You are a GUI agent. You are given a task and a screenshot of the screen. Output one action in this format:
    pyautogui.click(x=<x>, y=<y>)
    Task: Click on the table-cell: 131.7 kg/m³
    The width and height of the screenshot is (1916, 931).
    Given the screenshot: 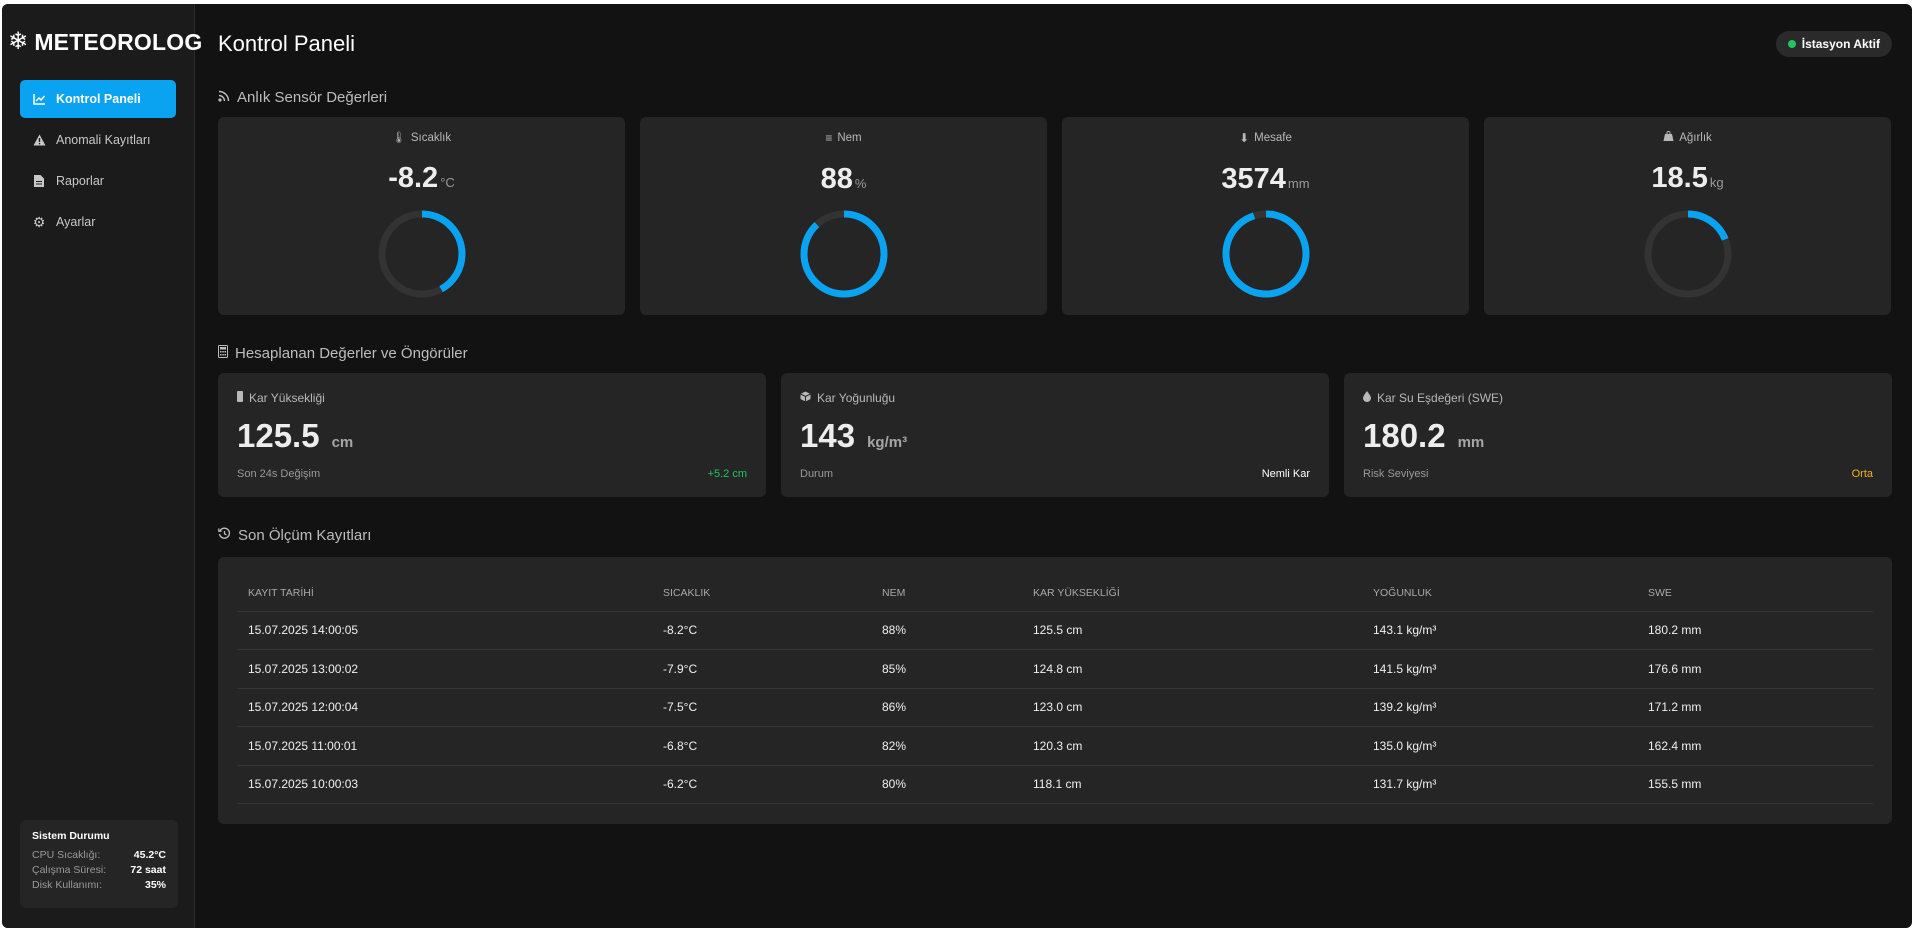 What is the action you would take?
    pyautogui.click(x=1499, y=784)
    